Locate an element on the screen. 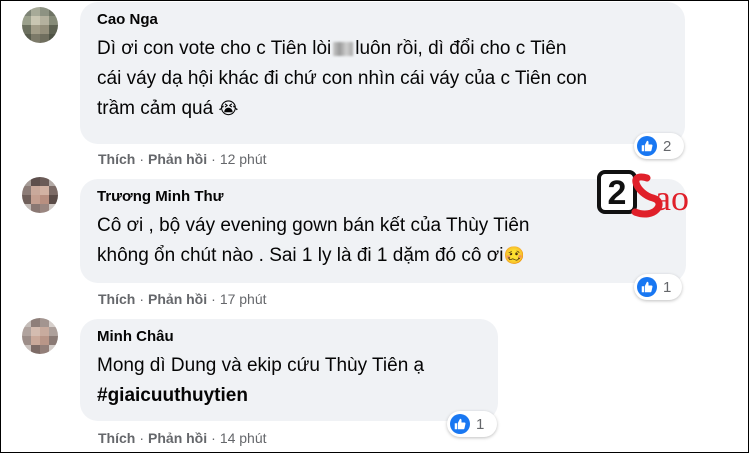 The width and height of the screenshot is (749, 453). logo-word: ao is located at coordinates (672, 198).